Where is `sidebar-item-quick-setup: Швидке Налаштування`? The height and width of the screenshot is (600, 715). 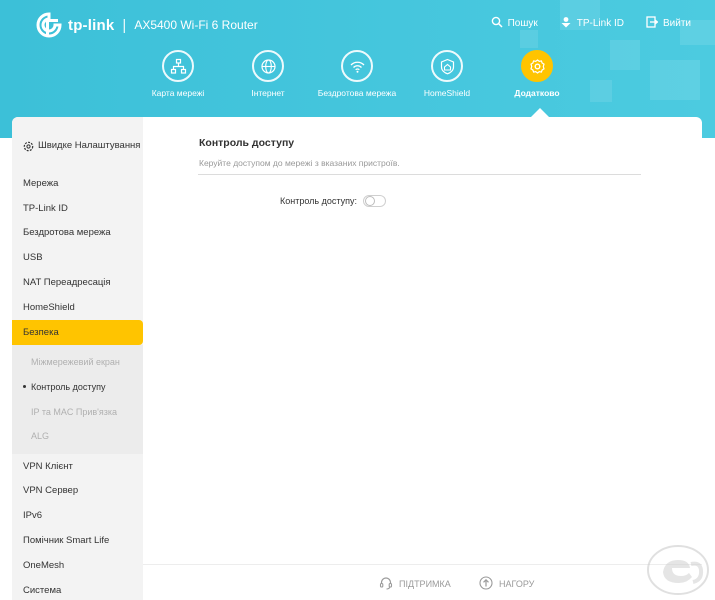
sidebar-item-quick-setup: Швидке Налаштування is located at coordinates (77, 144).